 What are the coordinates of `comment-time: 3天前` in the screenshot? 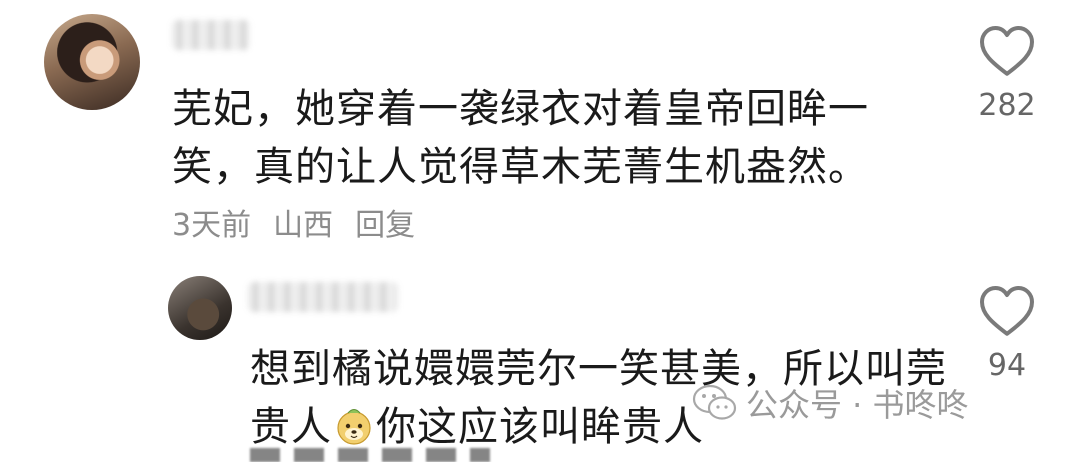 It's located at (212, 225).